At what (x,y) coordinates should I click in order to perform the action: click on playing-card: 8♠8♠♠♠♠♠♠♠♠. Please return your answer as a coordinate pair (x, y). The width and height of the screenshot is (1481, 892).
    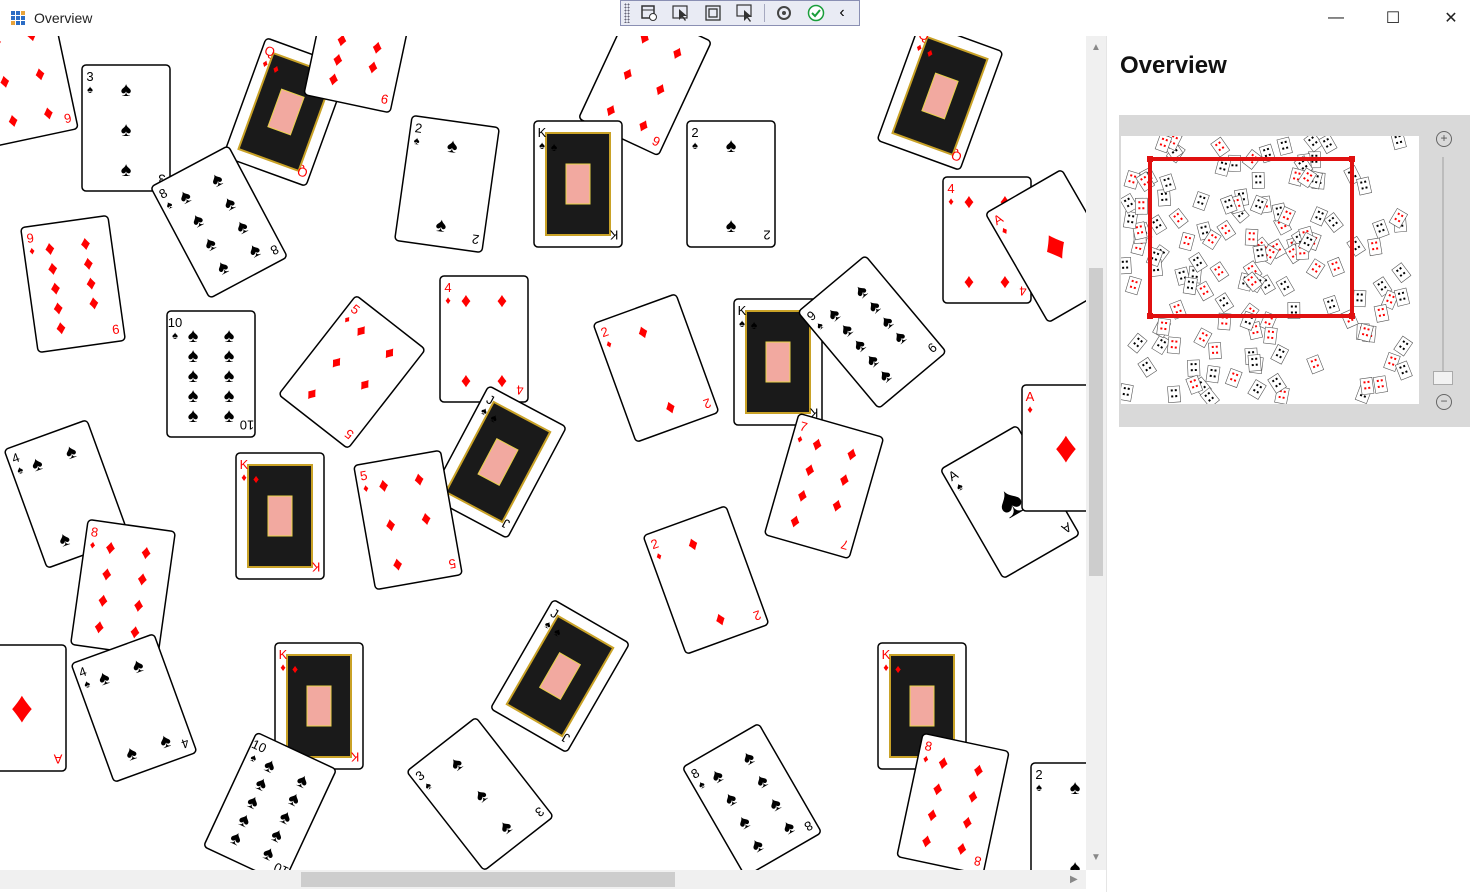
    Looking at the image, I should click on (751, 796).